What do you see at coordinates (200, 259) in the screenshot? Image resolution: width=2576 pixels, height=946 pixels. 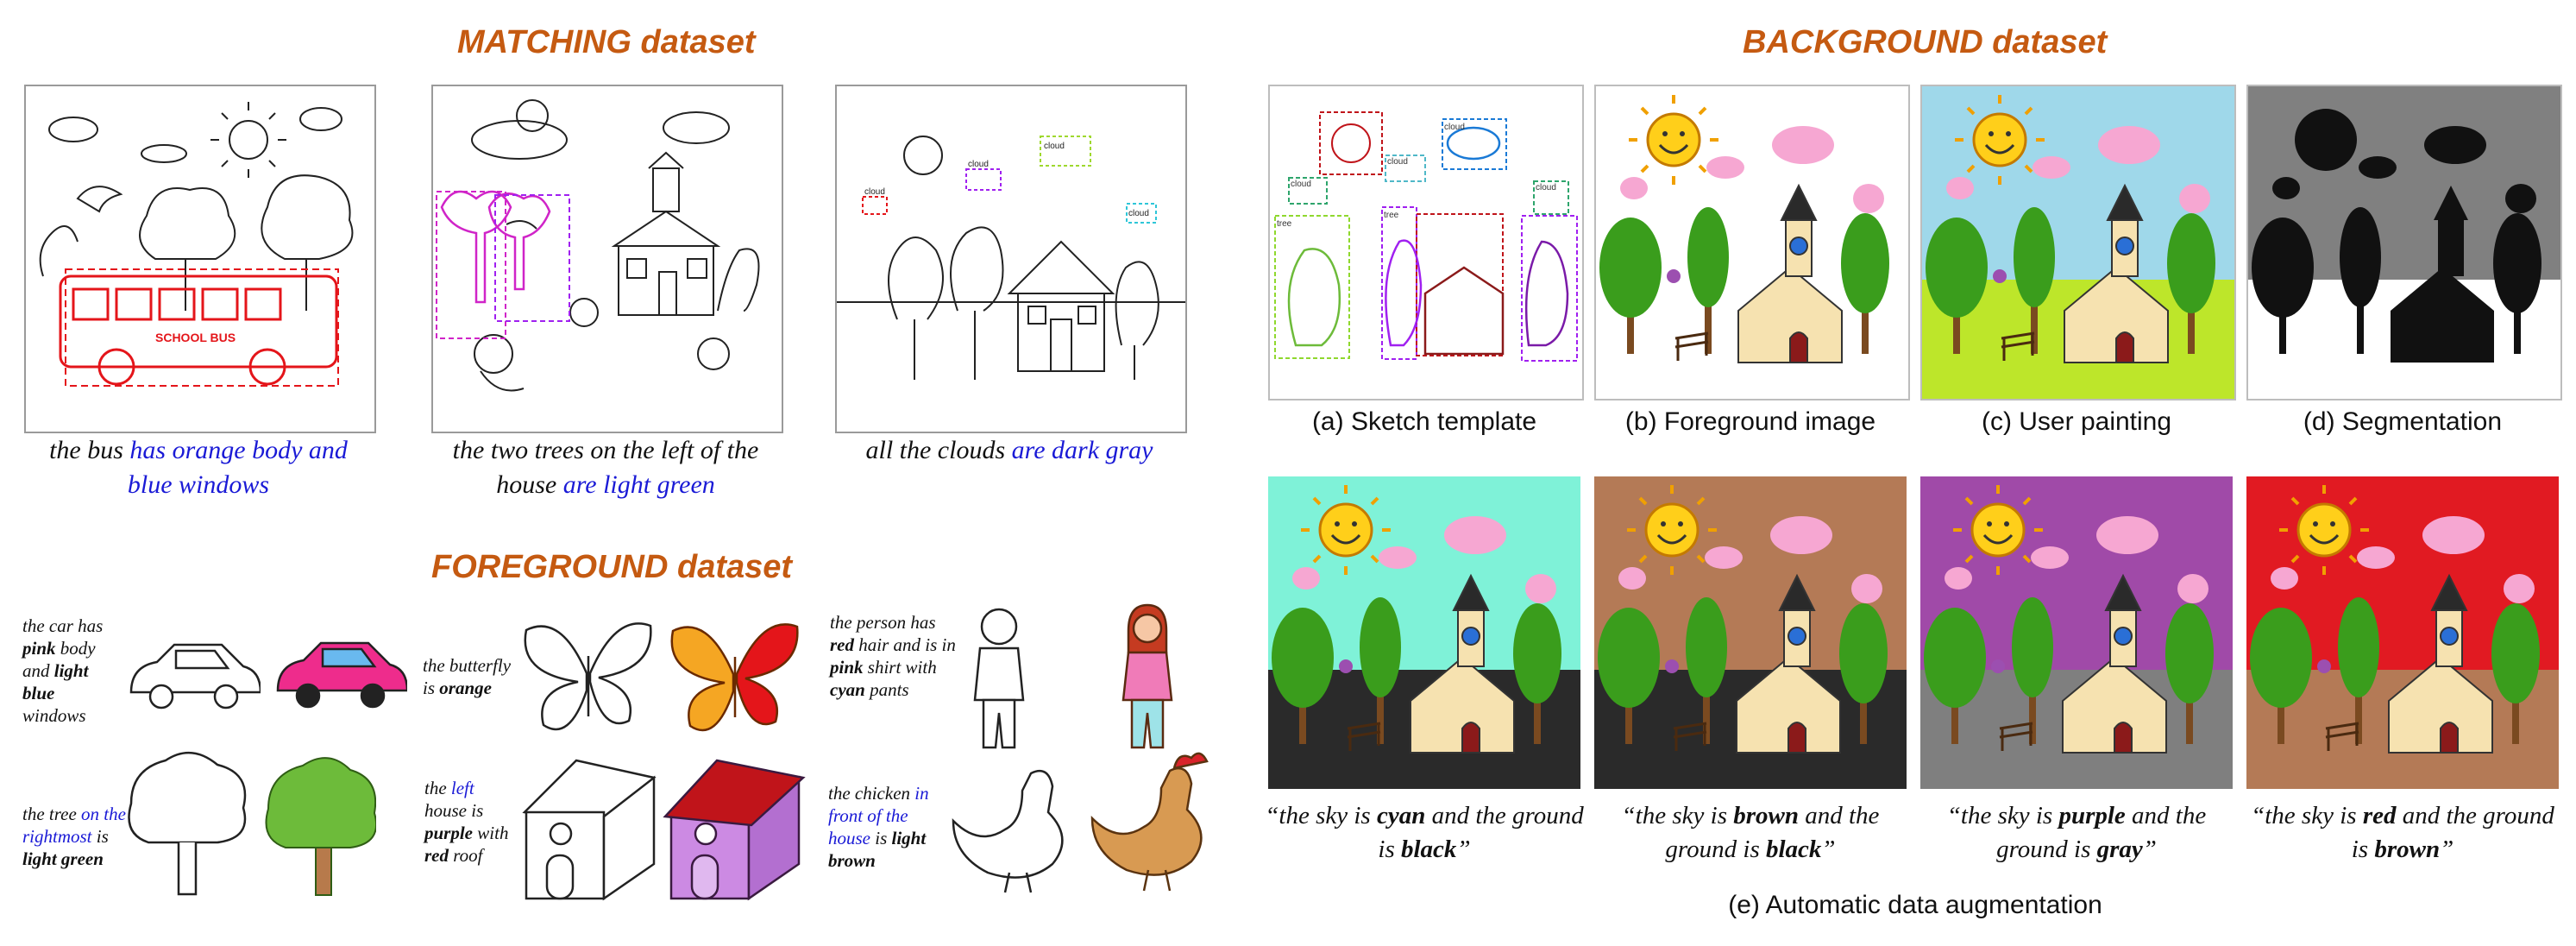 I see `matching-sketch-bus: SCHOOL BUS` at bounding box center [200, 259].